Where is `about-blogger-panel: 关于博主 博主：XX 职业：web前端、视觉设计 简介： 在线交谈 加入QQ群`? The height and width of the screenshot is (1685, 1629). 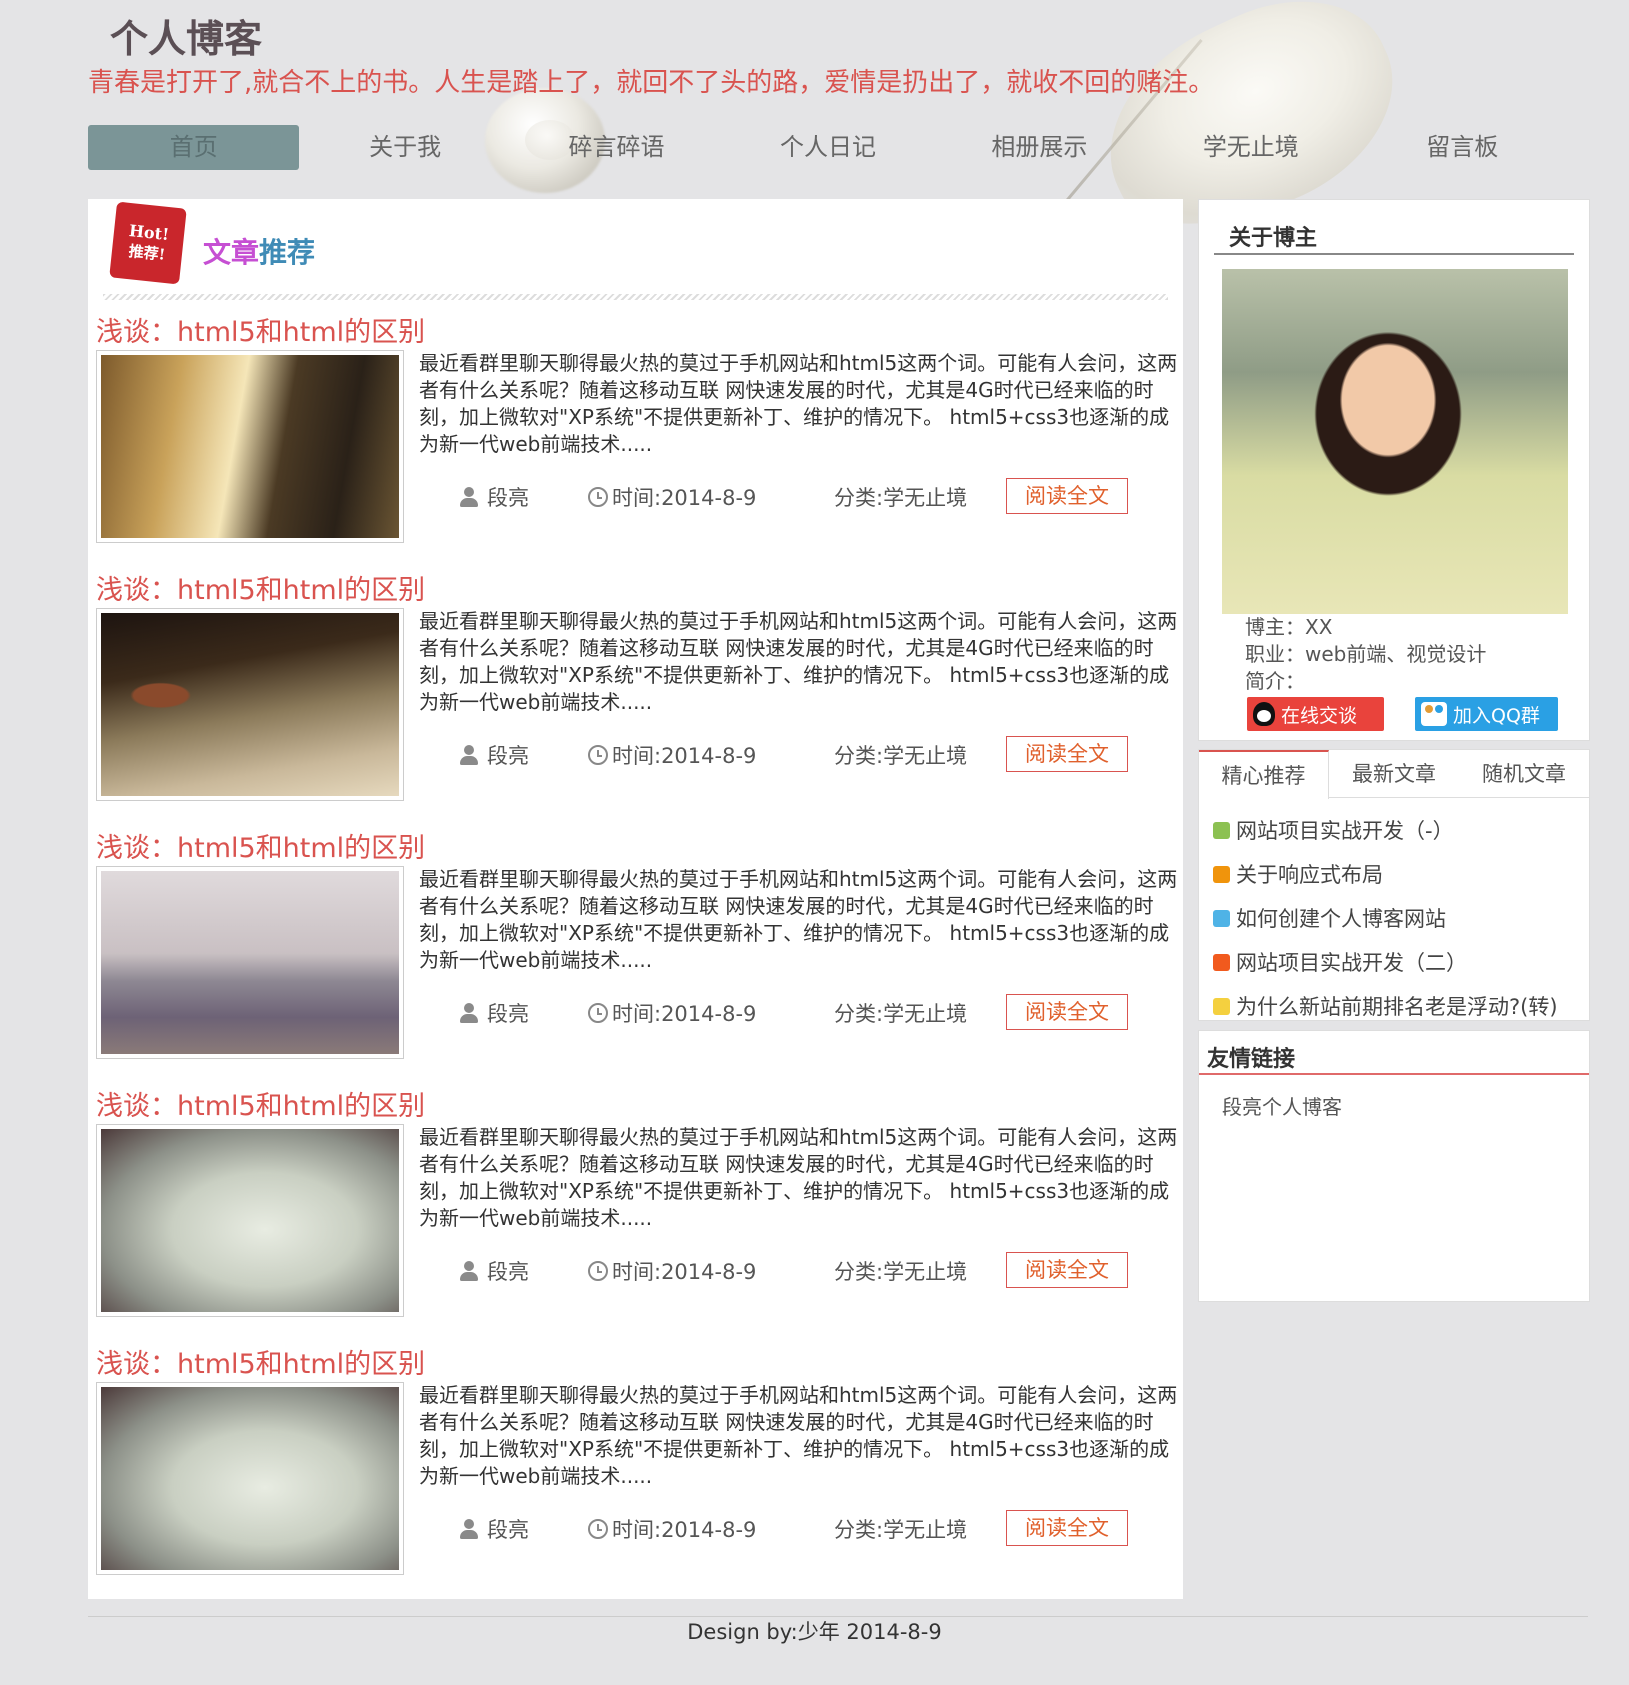
about-blogger-panel: 关于博主 博主：XX 职业：web前端、视觉设计 简介： 在线交谈 加入QQ群 is located at coordinates (1394, 470).